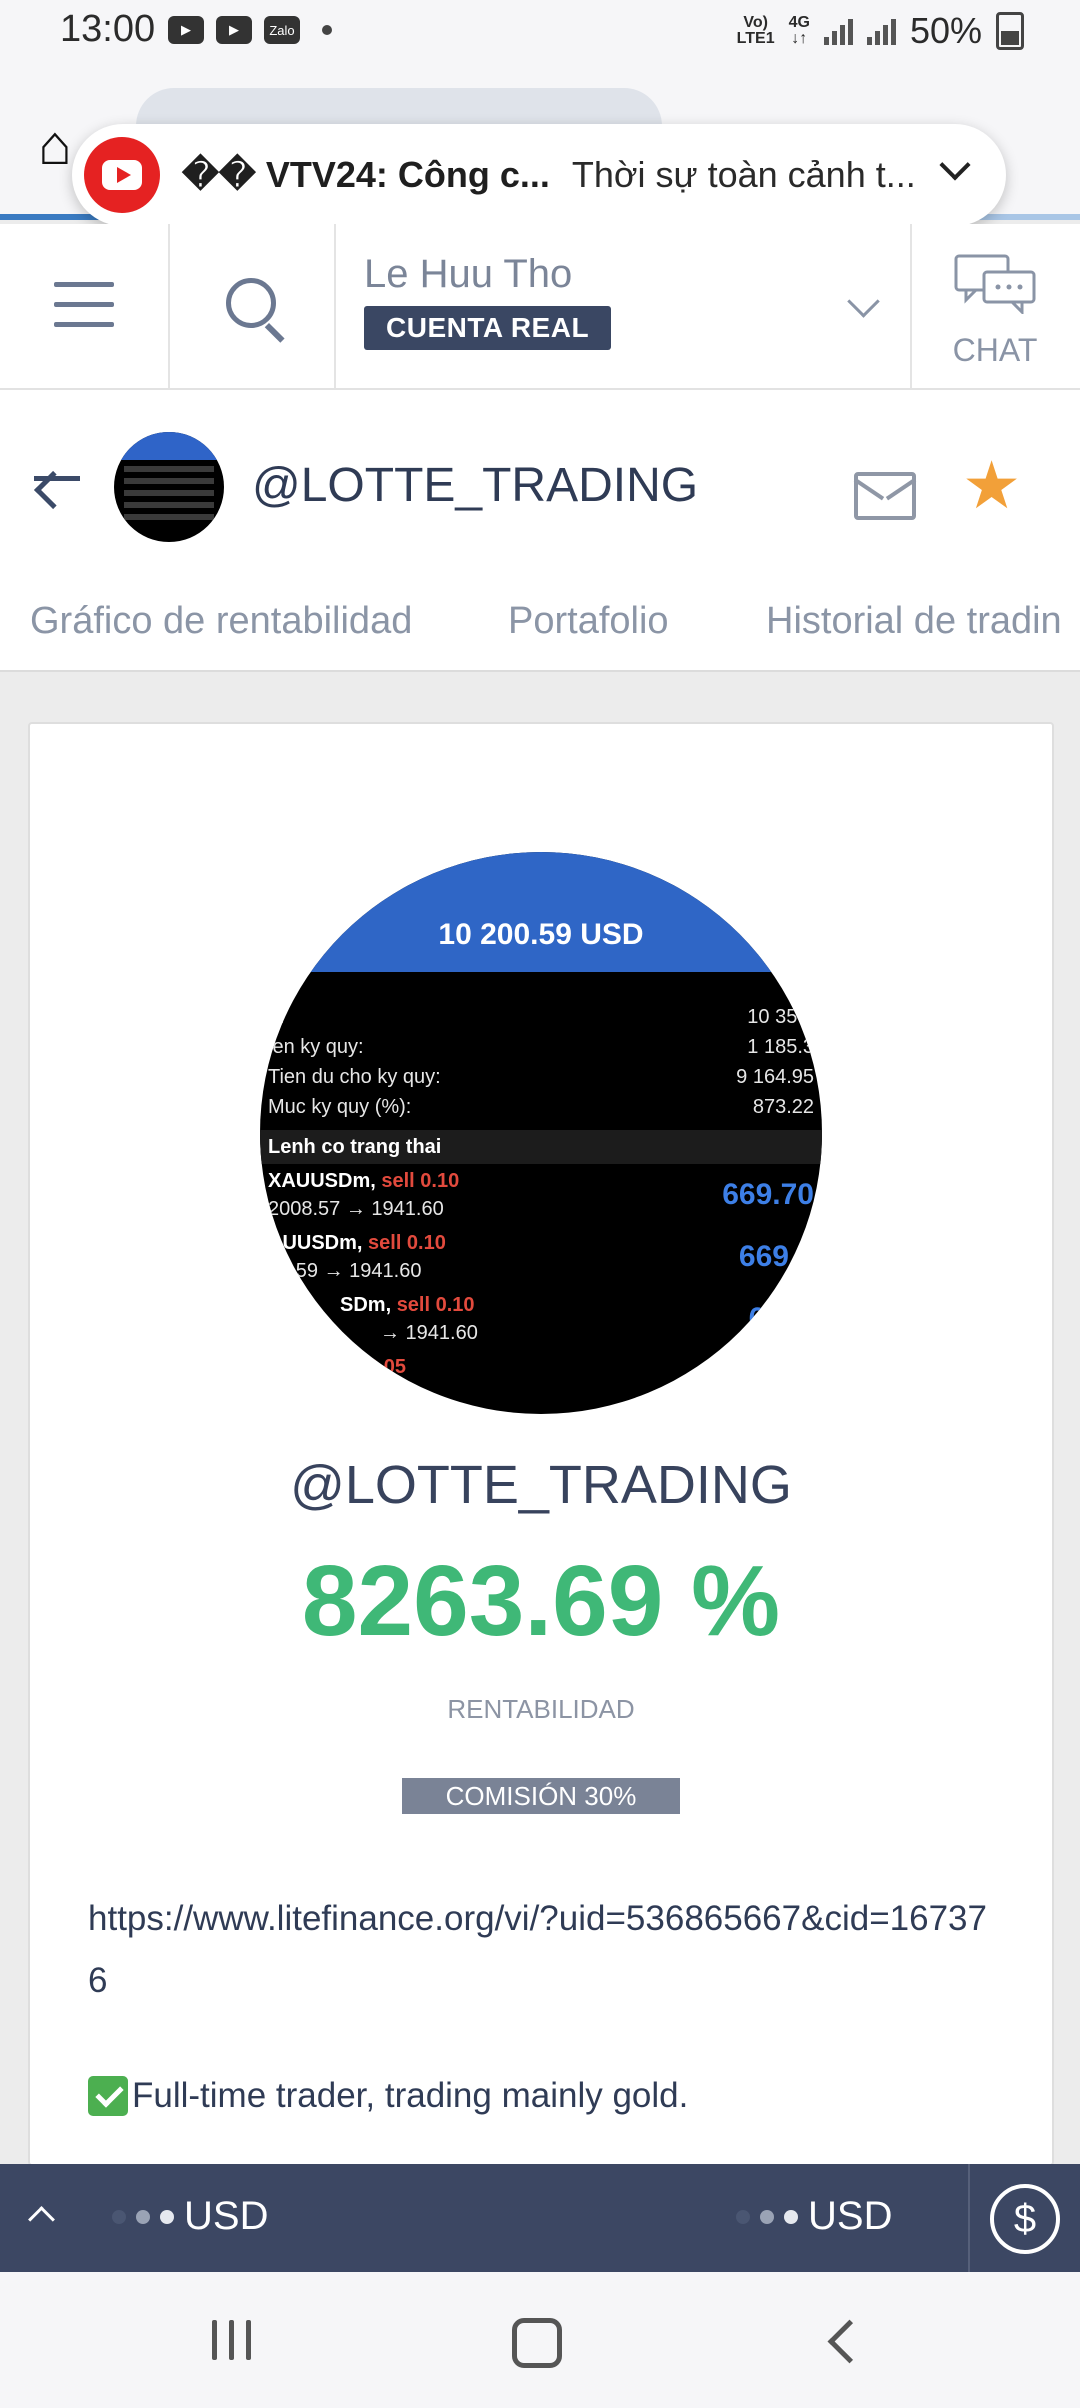  I want to click on status-bar: 13:00 ▶ ▶ Zalo Vo) LTE1 4G ↓↑ 50%, so click(540, 34).